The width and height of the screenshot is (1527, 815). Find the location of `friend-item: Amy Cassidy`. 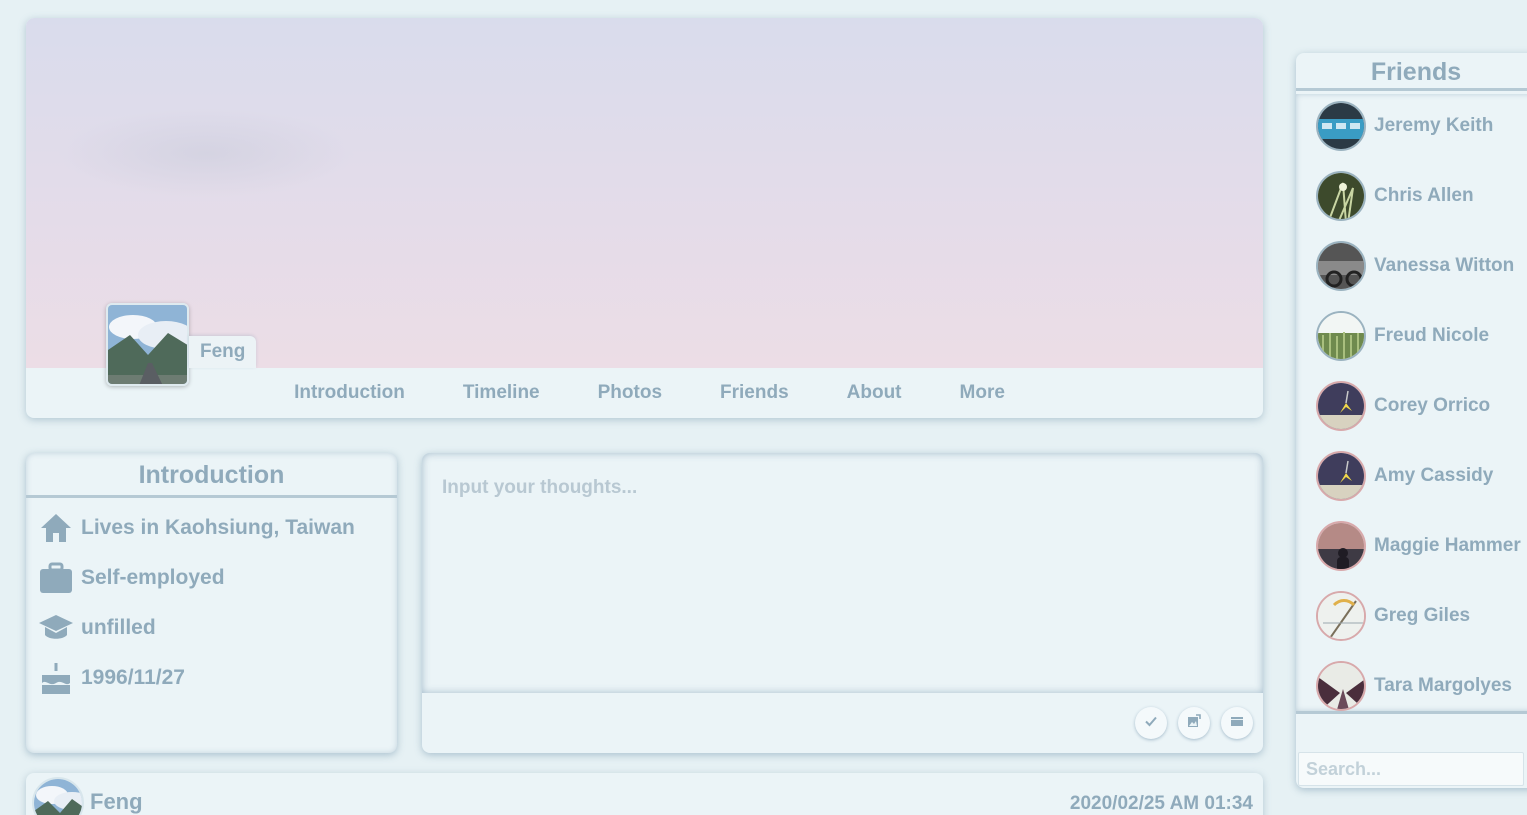

friend-item: Amy Cassidy is located at coordinates (1404, 476).